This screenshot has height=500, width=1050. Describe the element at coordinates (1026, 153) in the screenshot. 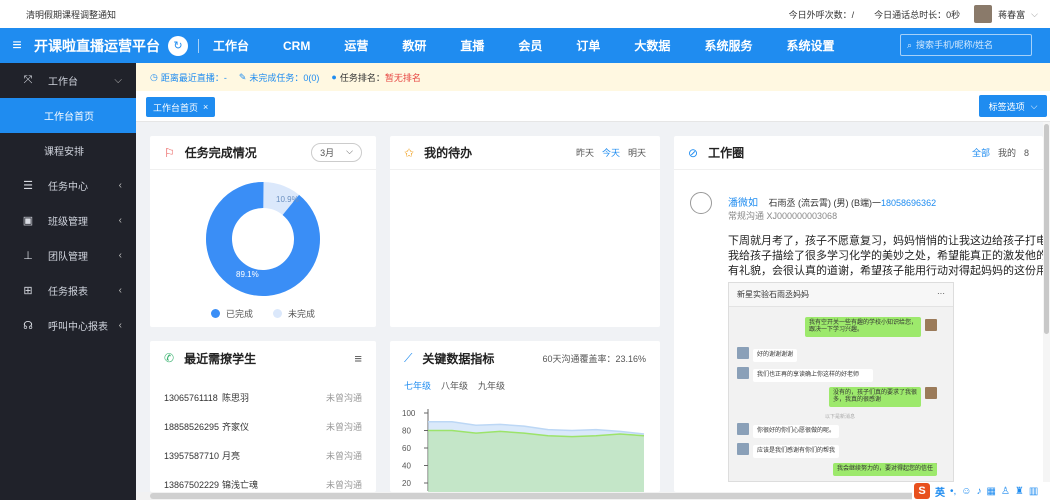

I see `filter-more: 8` at that location.